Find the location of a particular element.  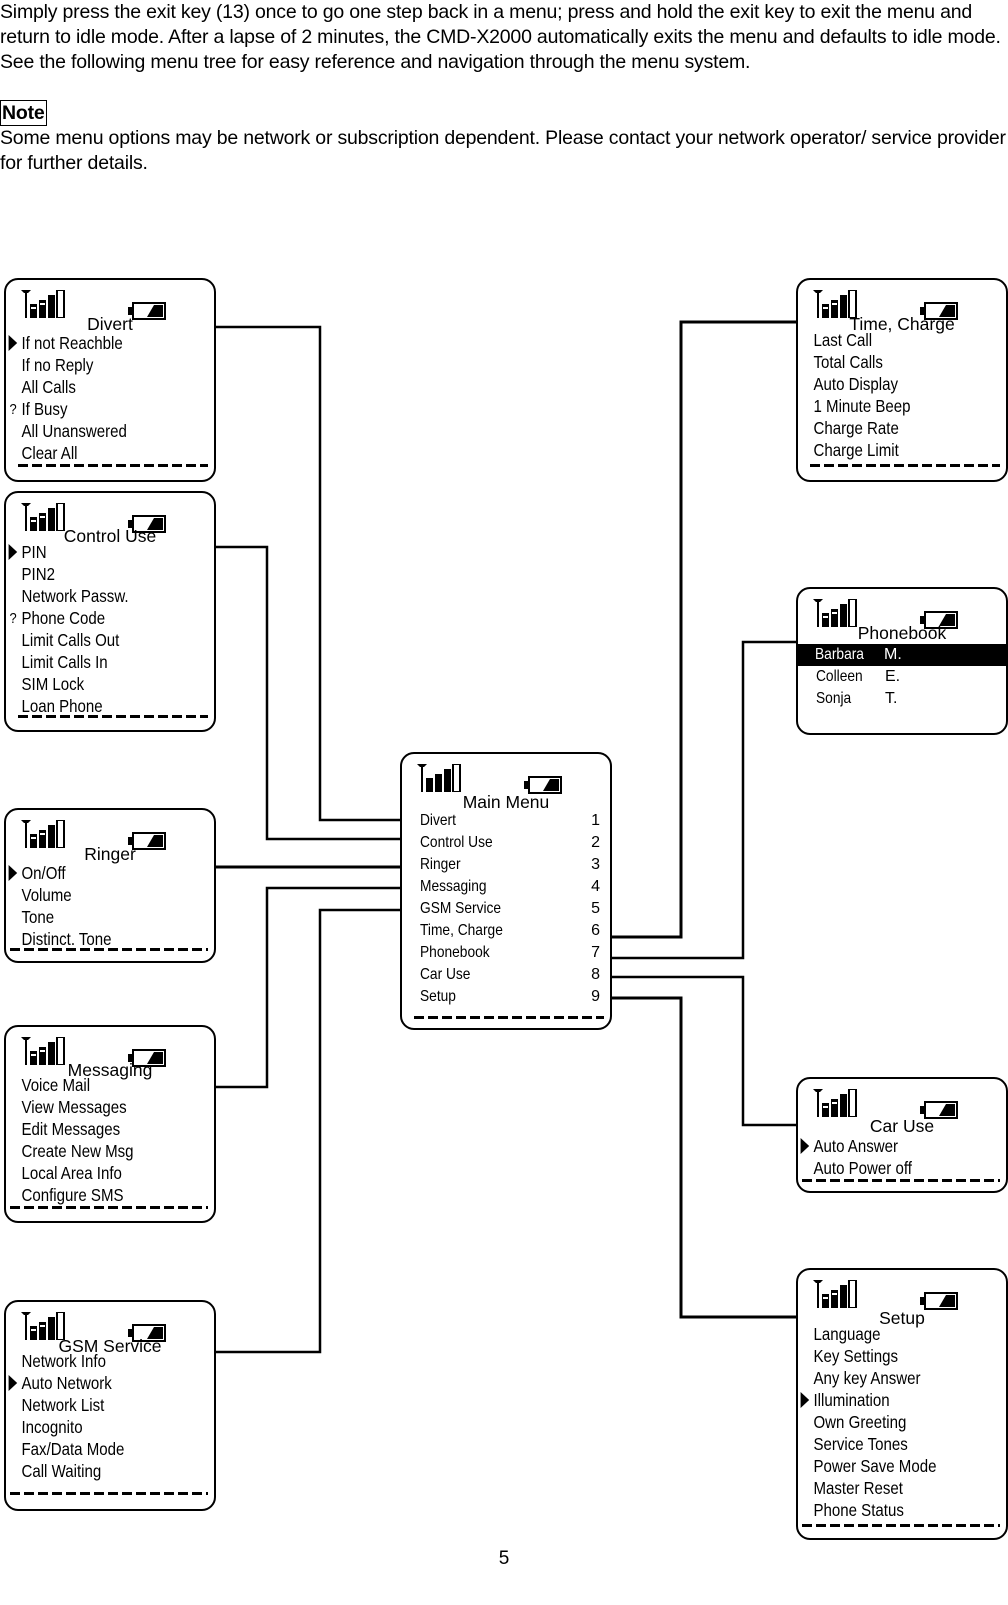

menu-item: Create New Msg is located at coordinates (95, 1151).